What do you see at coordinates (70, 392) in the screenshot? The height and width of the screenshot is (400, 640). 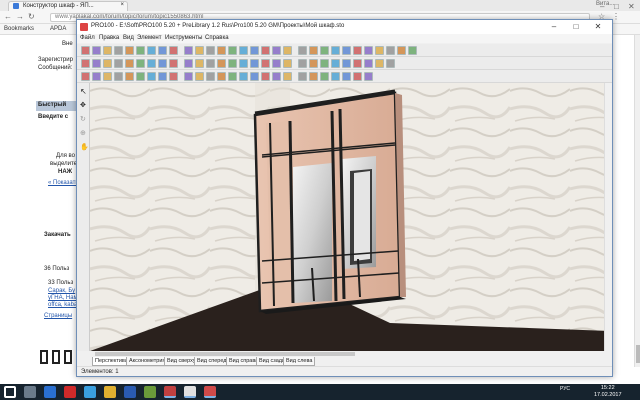 I see `opera-icon` at bounding box center [70, 392].